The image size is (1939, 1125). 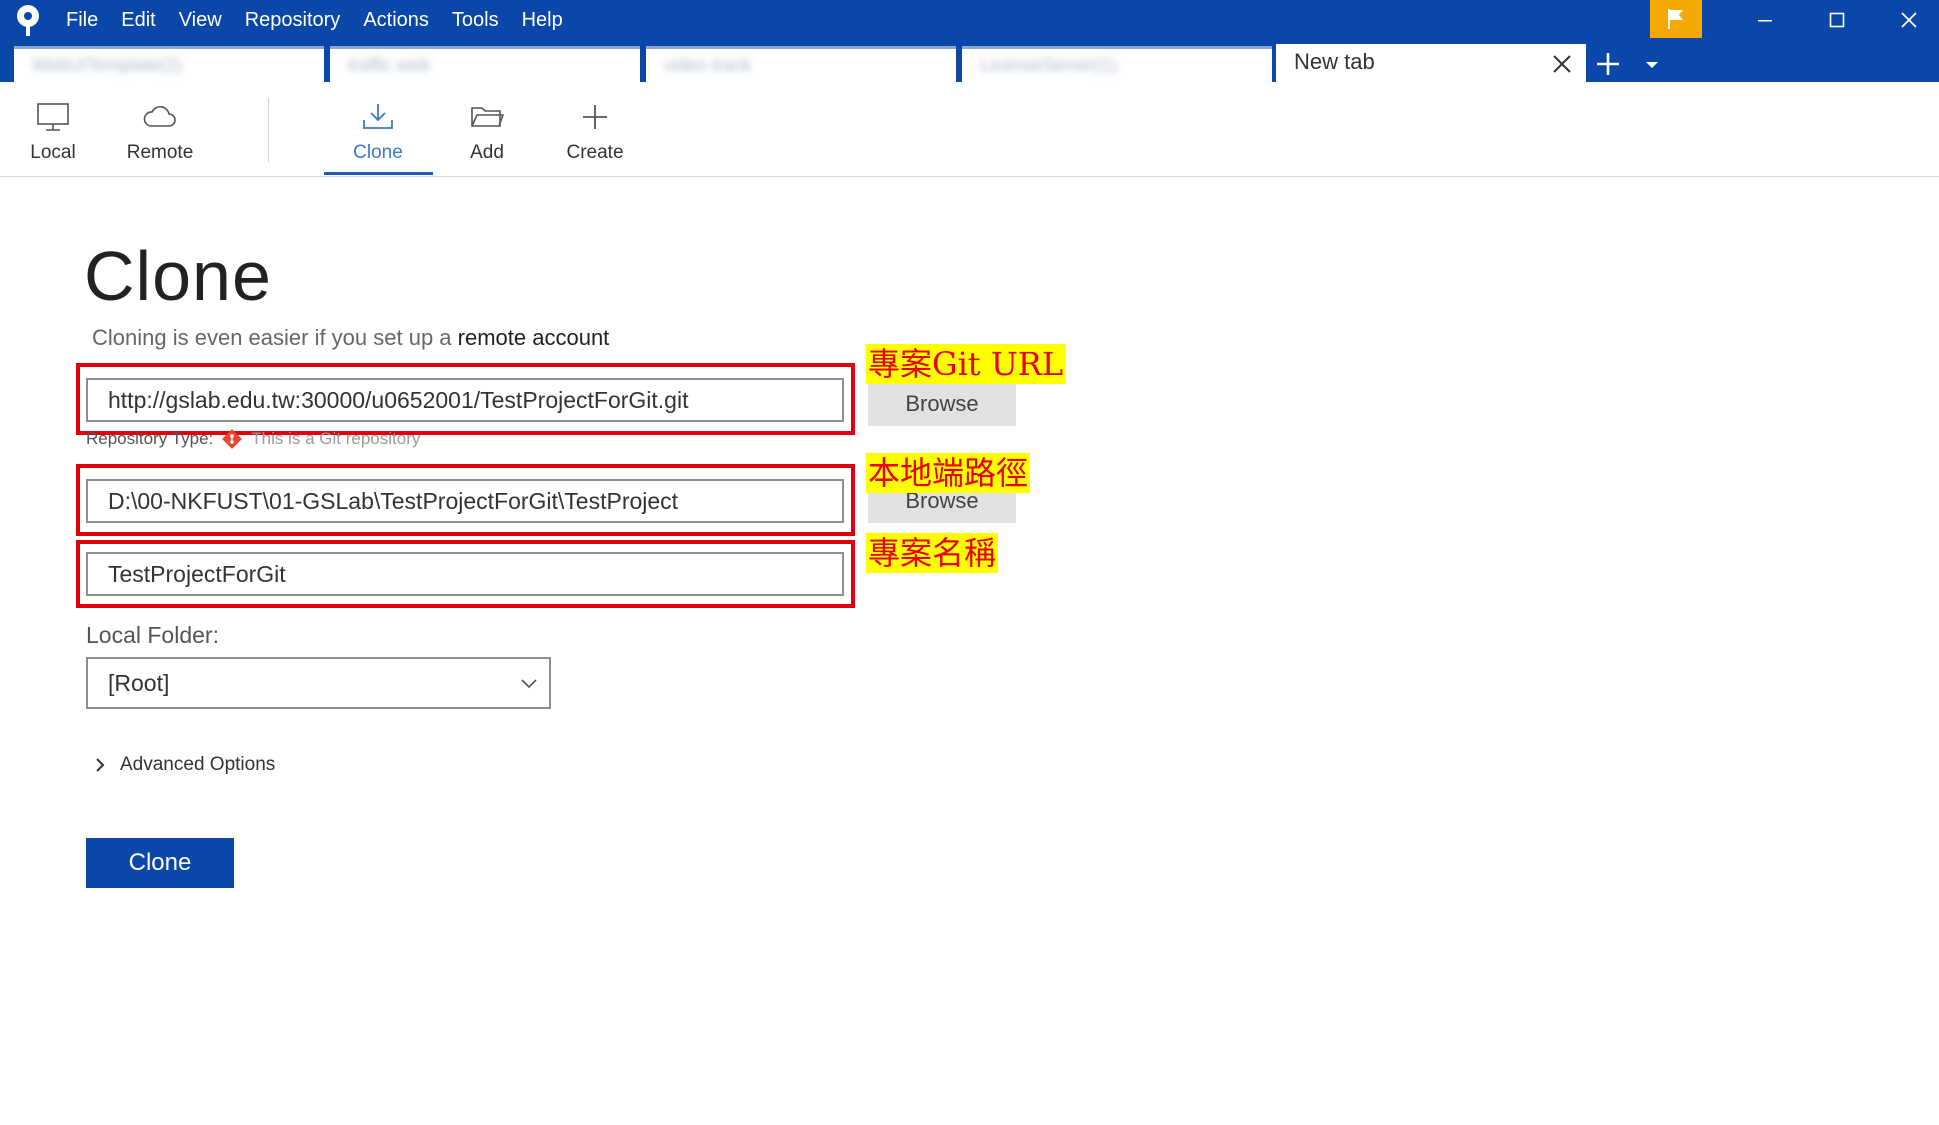 I want to click on menu-view: View, so click(x=200, y=20).